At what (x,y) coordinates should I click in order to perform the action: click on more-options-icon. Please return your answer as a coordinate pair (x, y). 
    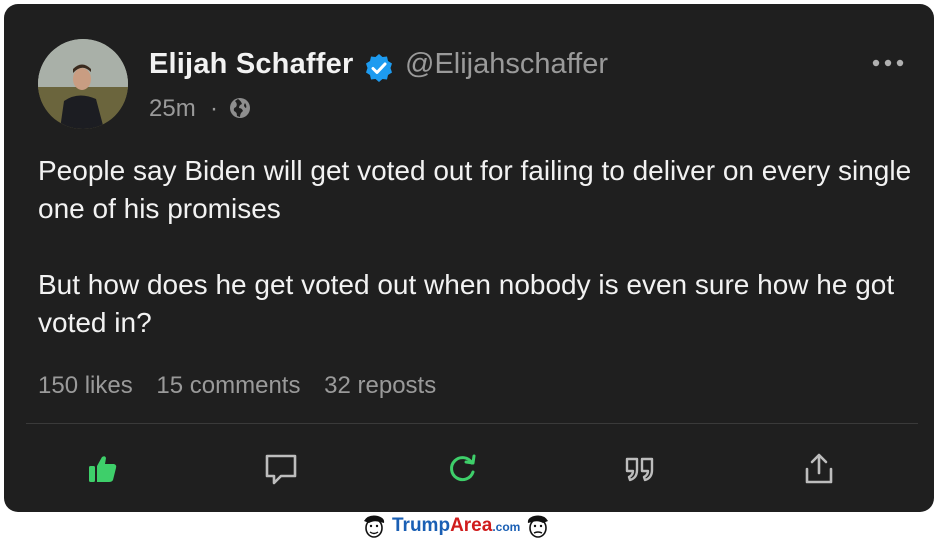
    Looking at the image, I should click on (888, 63).